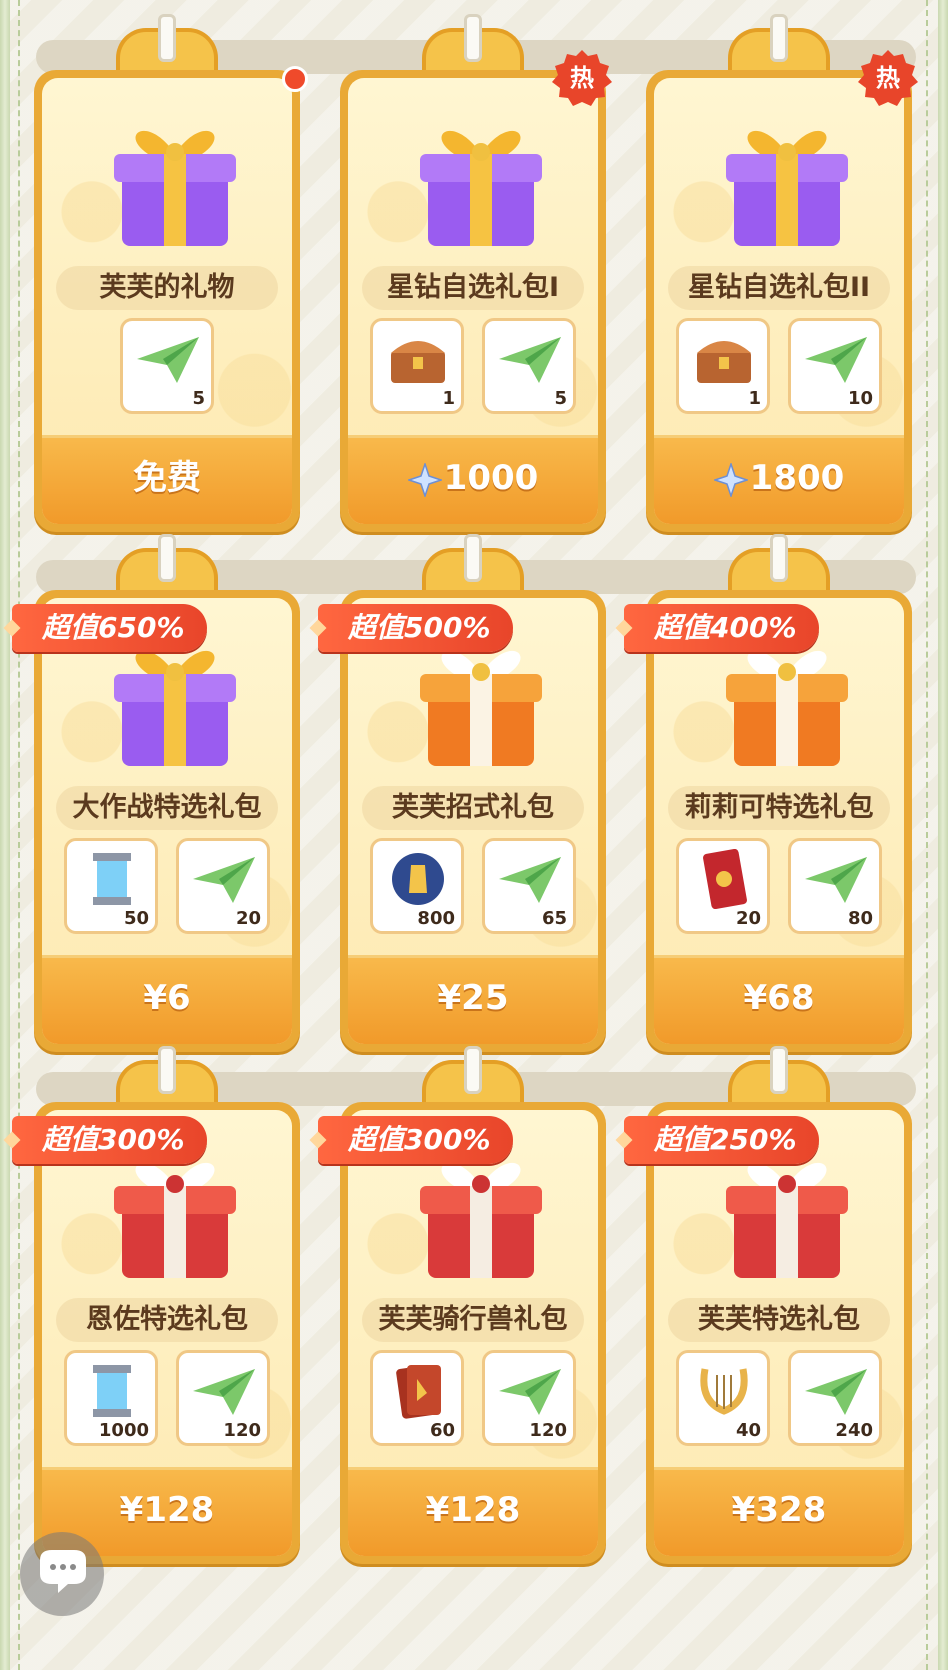 The image size is (948, 1670). Describe the element at coordinates (425, 478) in the screenshot. I see `star-diamond-icon` at that location.